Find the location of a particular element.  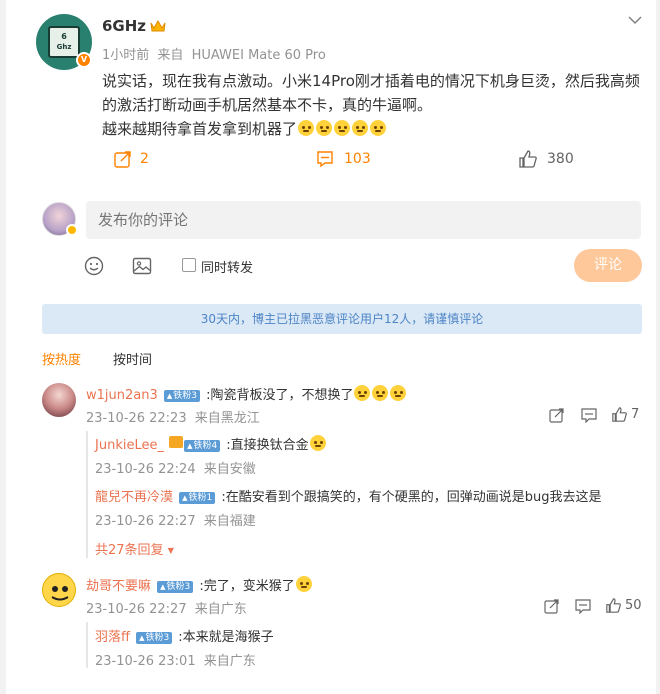

fan-level-badge: 铁粉1 is located at coordinates (197, 498).